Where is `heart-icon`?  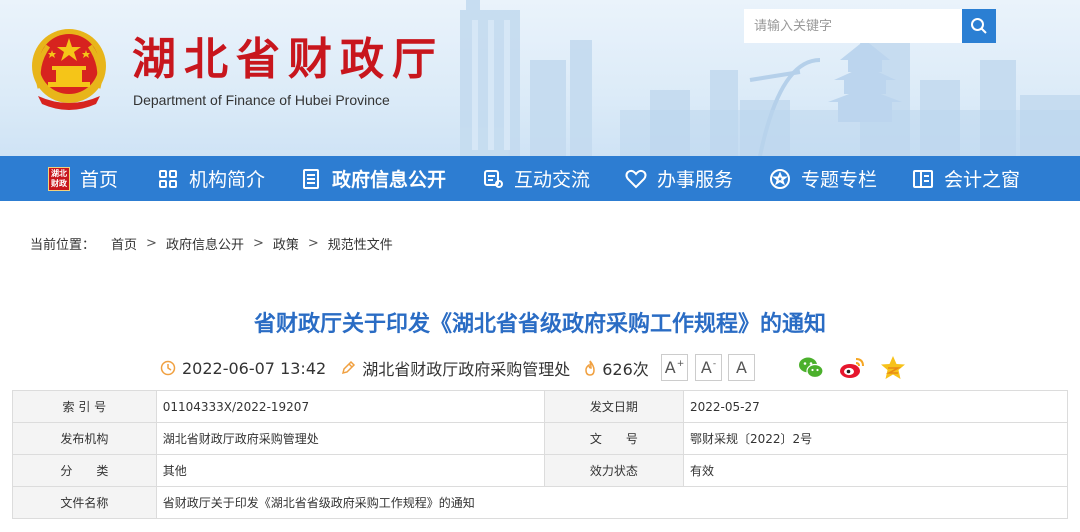
heart-icon is located at coordinates (636, 179).